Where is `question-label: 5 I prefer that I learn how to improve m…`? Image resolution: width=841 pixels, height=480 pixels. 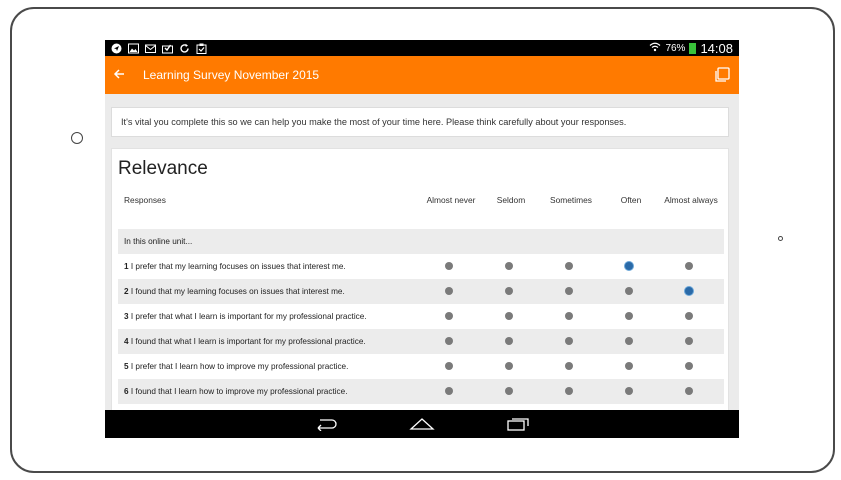 question-label: 5 I prefer that I learn how to improve m… is located at coordinates (236, 366).